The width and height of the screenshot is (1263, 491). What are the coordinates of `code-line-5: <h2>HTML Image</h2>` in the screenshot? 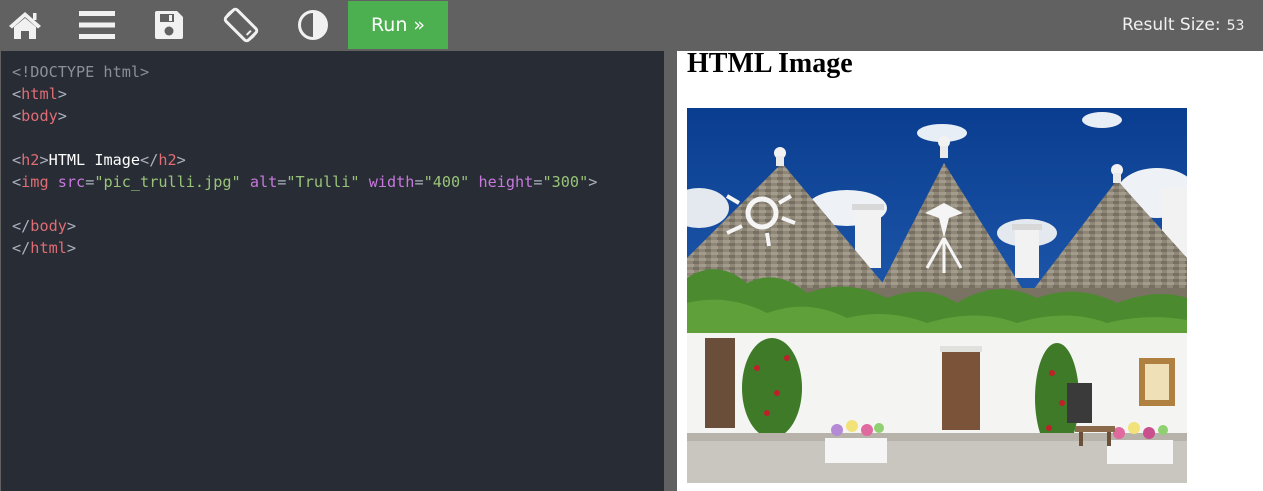 It's located at (304, 160).